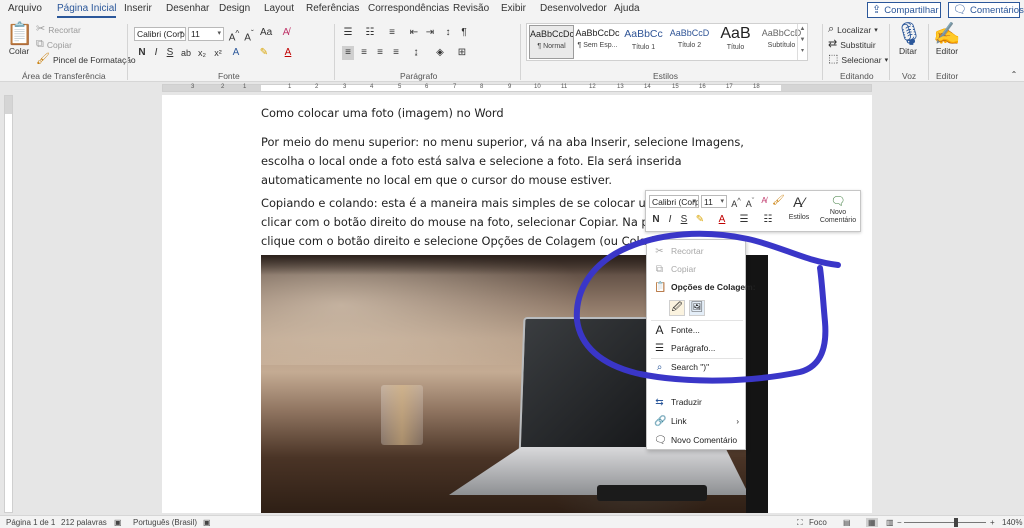 The image size is (1024, 528). I want to click on tab-file: Arquivo, so click(25, 8).